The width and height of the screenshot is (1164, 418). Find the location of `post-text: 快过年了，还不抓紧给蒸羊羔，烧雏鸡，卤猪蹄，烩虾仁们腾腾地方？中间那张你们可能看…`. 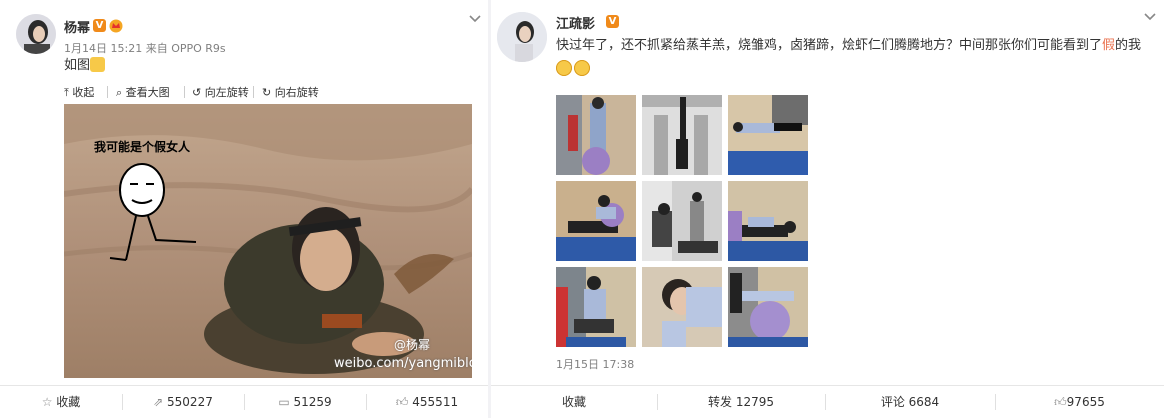

post-text: 快过年了，还不抓紧给蒸羊羔，烧雏鸡，卤猪蹄，烩虾仁们腾腾地方？中间那张你们可能看… is located at coordinates (856, 58).